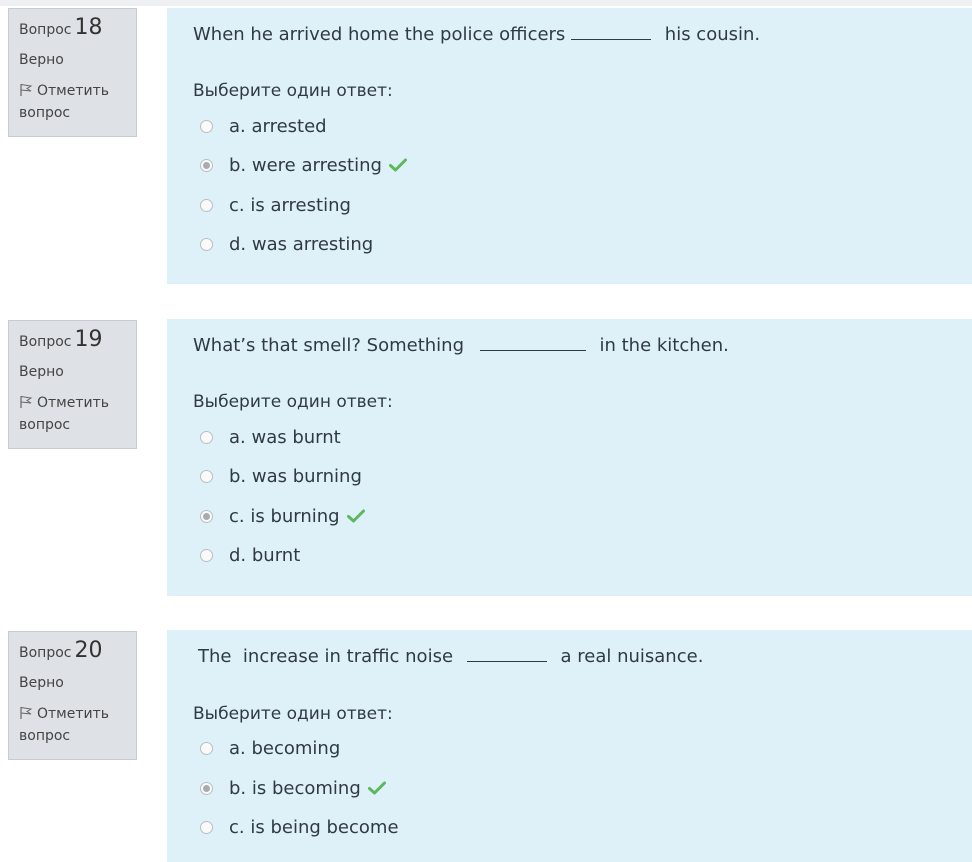  Describe the element at coordinates (285, 748) in the screenshot. I see `option-label: a. becoming` at that location.